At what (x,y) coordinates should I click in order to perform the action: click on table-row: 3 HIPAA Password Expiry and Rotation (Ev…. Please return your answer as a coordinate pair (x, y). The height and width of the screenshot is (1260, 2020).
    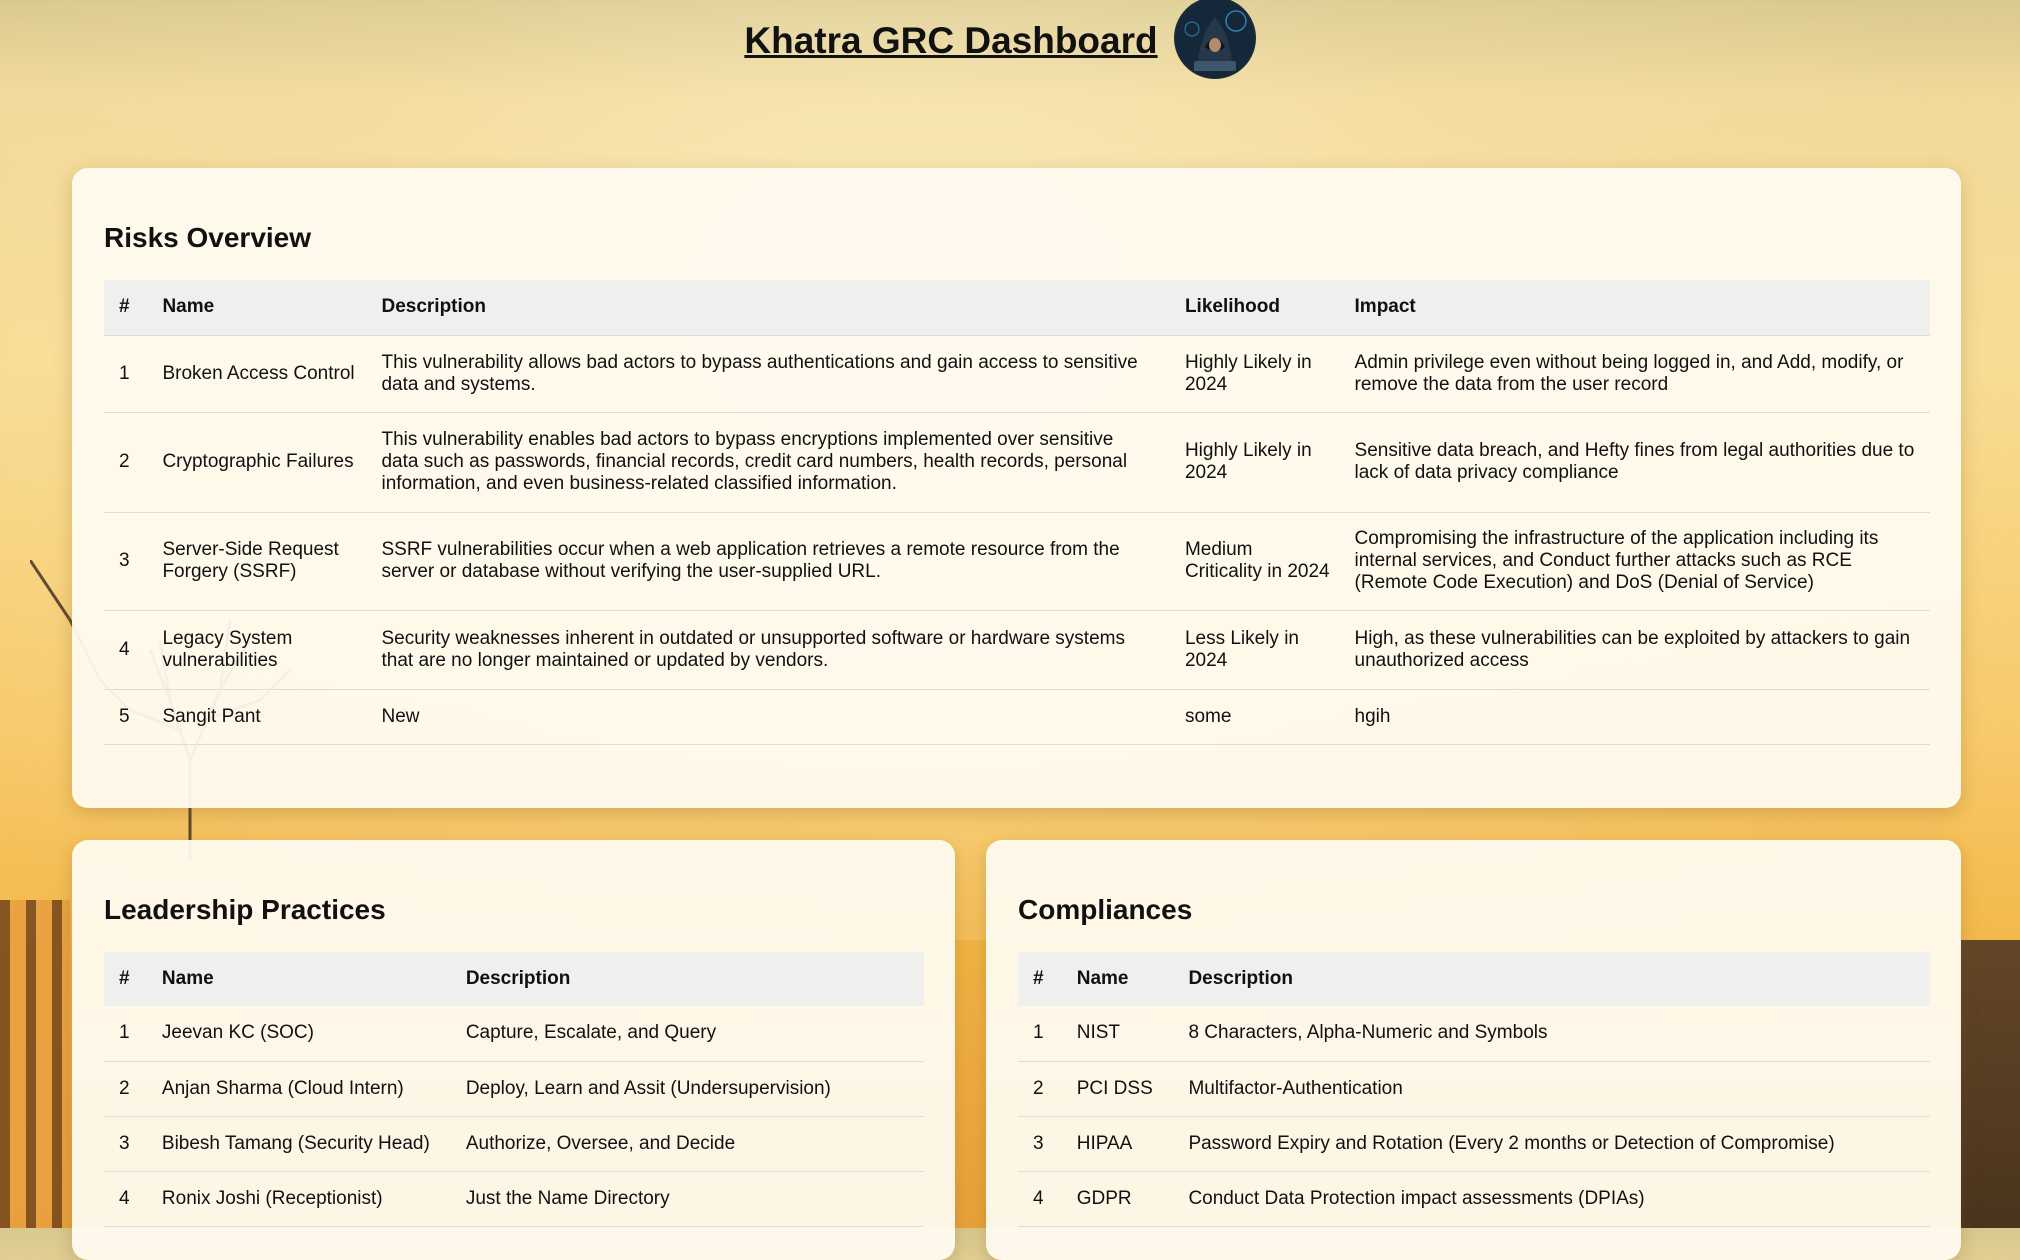
    Looking at the image, I should click on (1474, 1143).